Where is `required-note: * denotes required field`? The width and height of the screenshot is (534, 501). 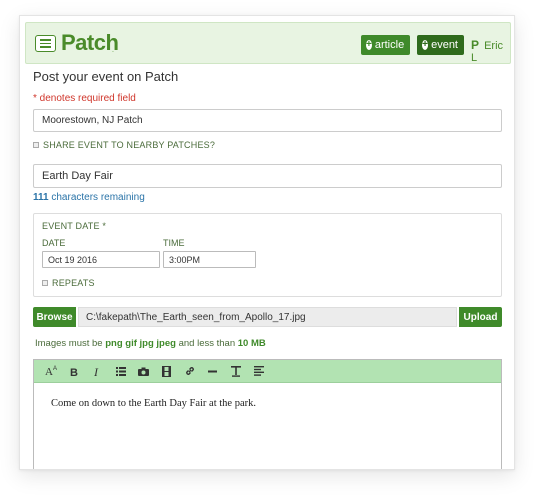
required-note: * denotes required field is located at coordinates (84, 98).